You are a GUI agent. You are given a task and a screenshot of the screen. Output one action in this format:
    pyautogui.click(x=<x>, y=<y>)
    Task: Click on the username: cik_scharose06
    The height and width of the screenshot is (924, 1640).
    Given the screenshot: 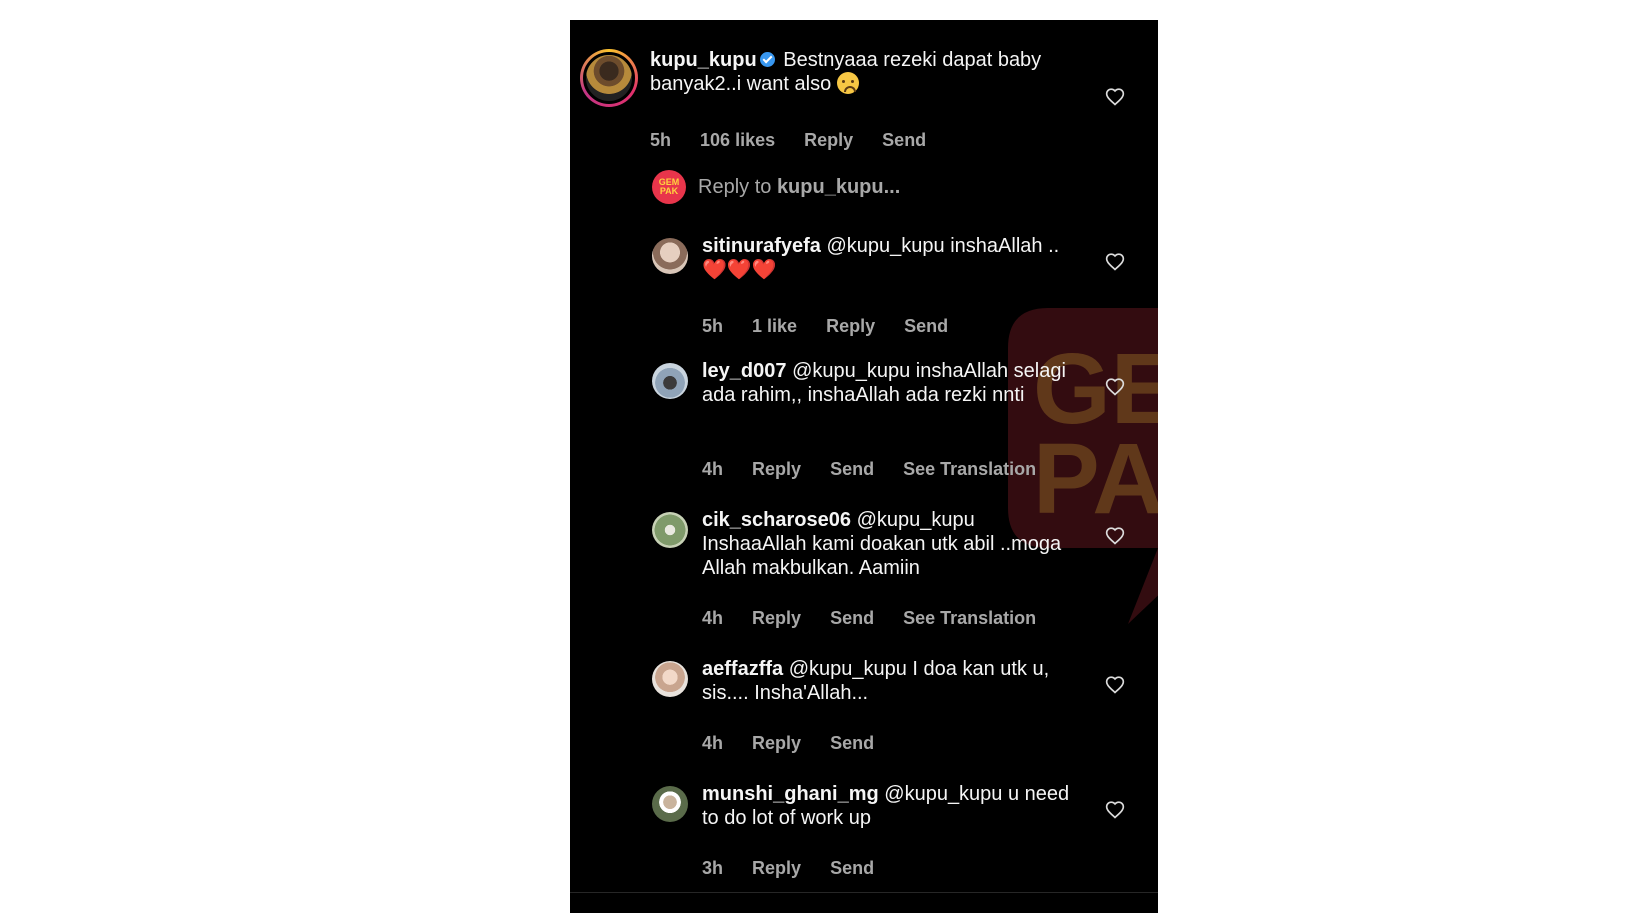 What is the action you would take?
    pyautogui.click(x=776, y=520)
    